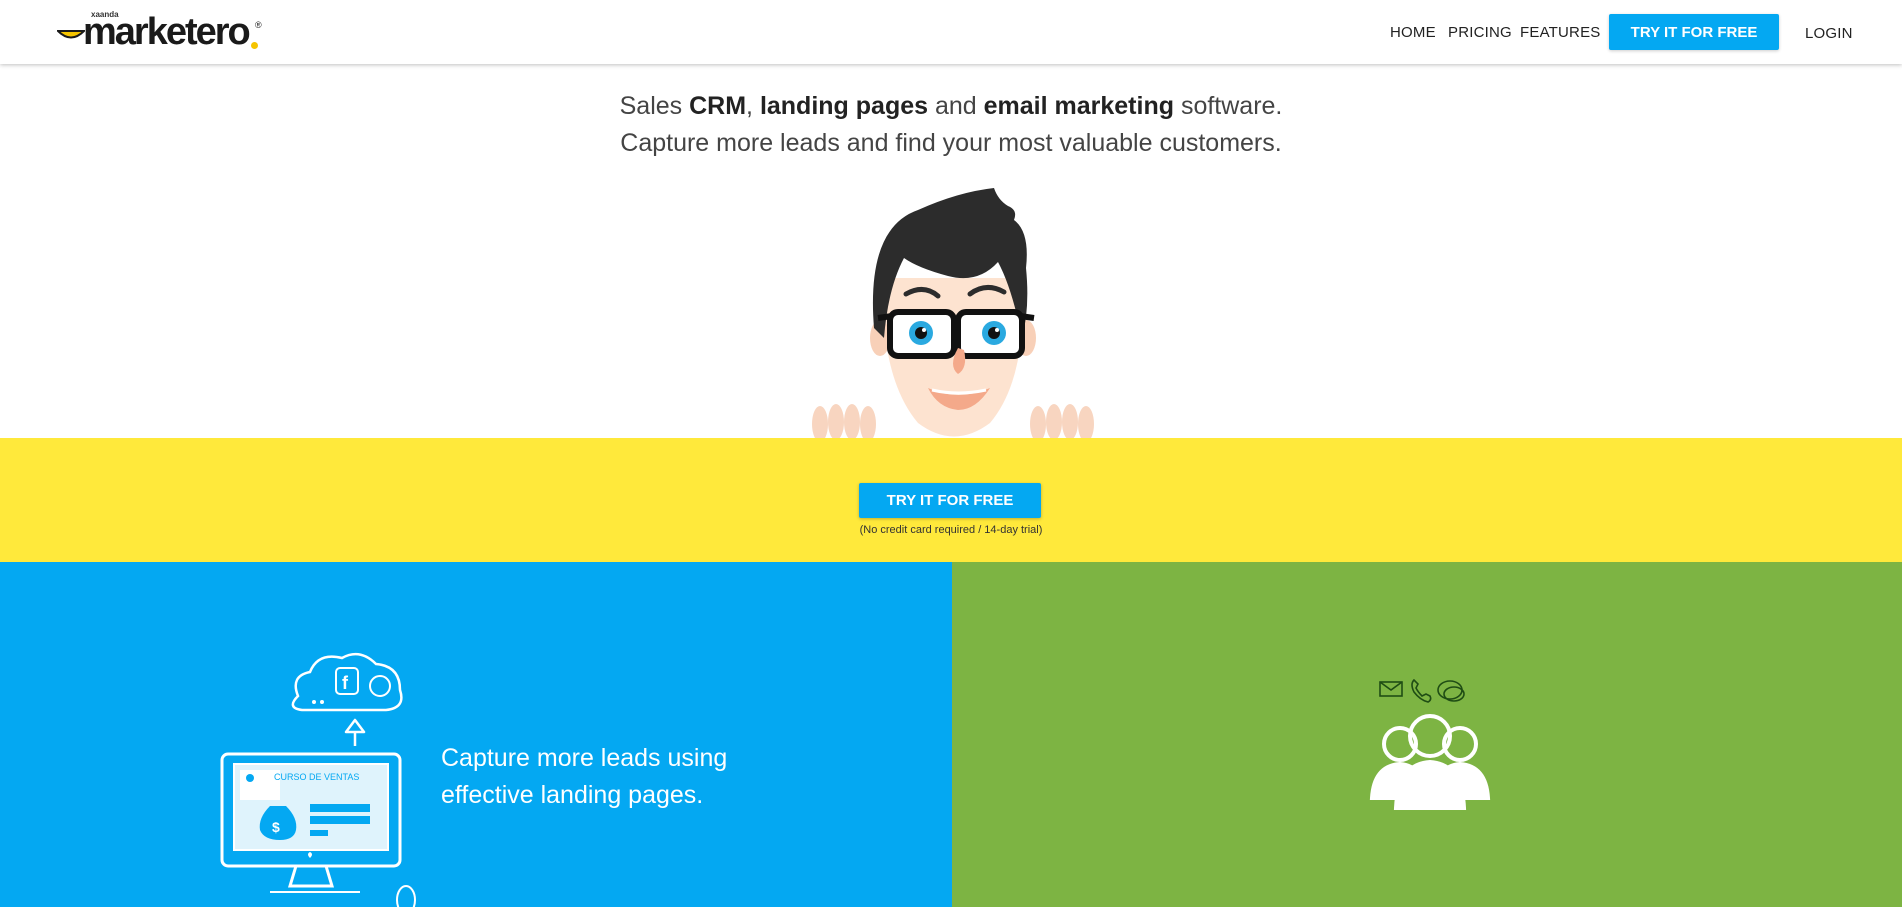  Describe the element at coordinates (950, 500) in the screenshot. I see `band-try-free-button: TRY IT FOR FREE` at that location.